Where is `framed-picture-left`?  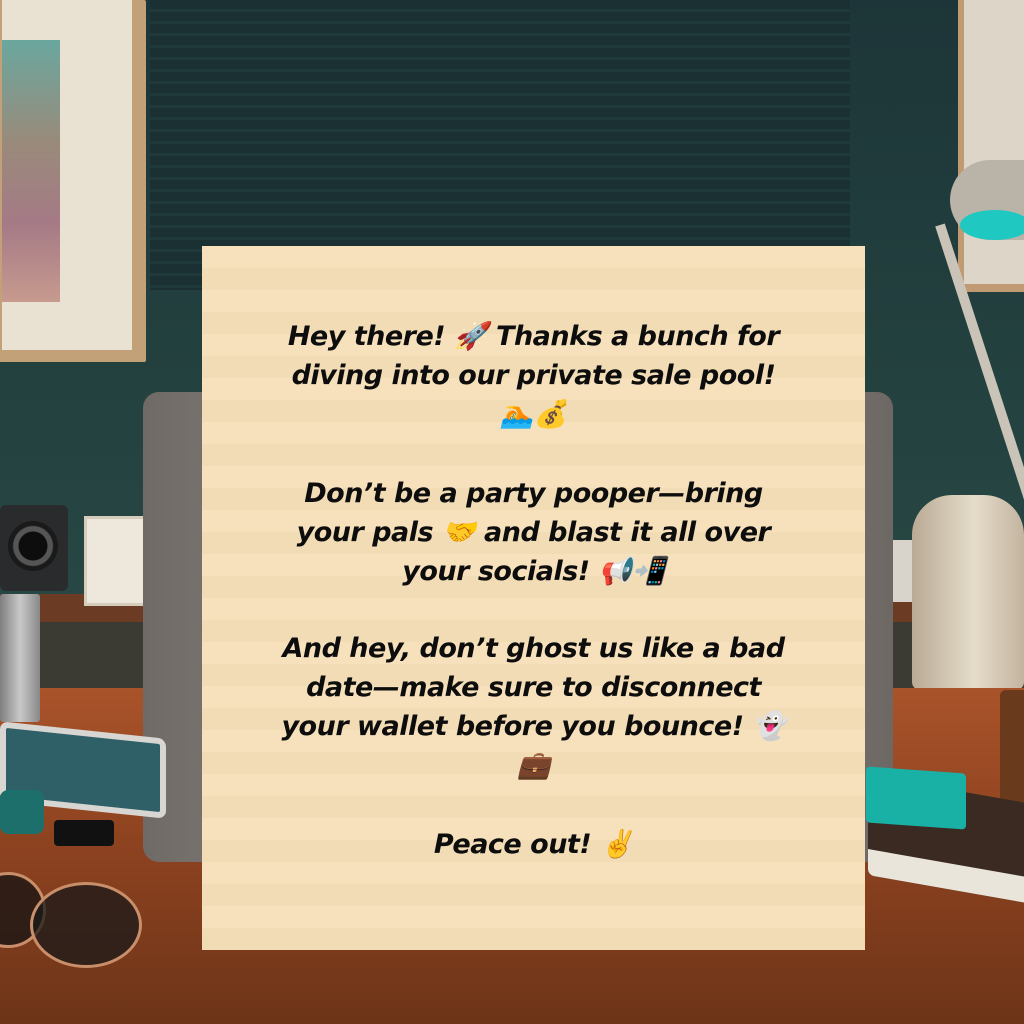 framed-picture-left is located at coordinates (73, 181).